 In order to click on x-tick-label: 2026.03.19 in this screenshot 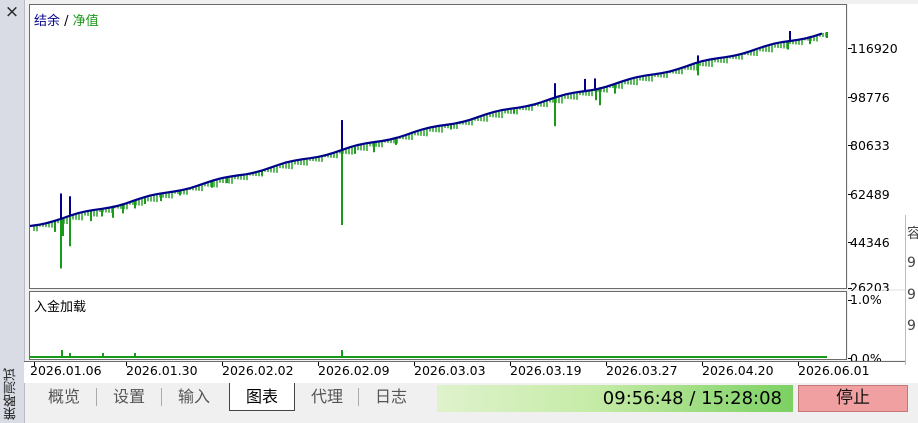, I will do `click(546, 370)`.